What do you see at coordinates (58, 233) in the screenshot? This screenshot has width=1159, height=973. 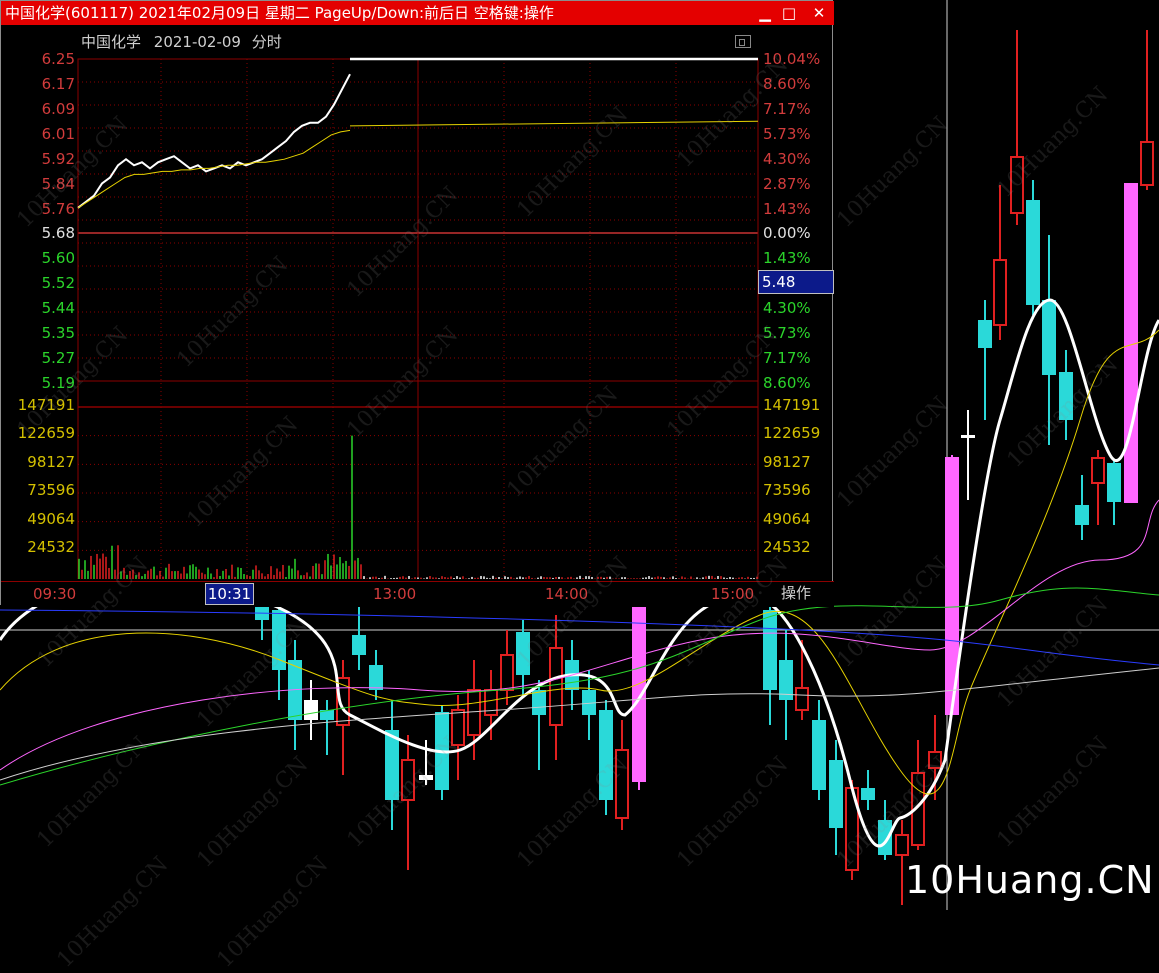 I see `price-tick-label: 5.68` at bounding box center [58, 233].